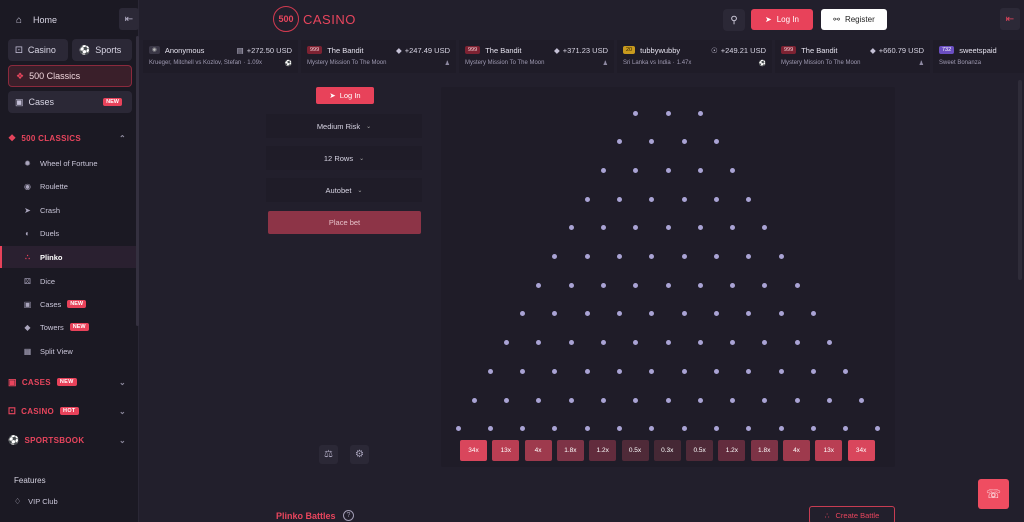 The height and width of the screenshot is (522, 1024). I want to click on fairness-scale-icon: ⚖, so click(328, 454).